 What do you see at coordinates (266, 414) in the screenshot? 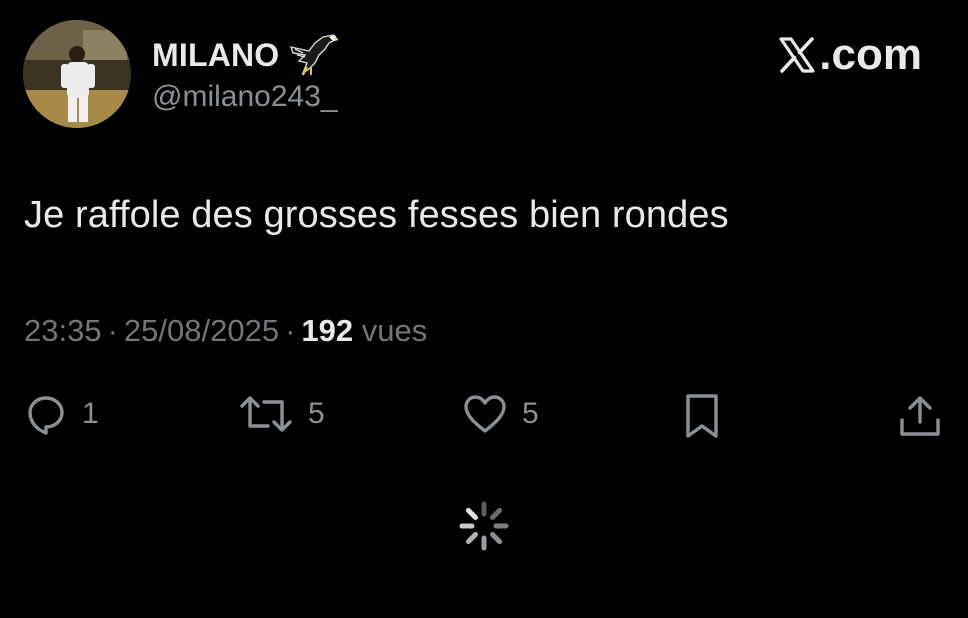
I see `retweet-icon` at bounding box center [266, 414].